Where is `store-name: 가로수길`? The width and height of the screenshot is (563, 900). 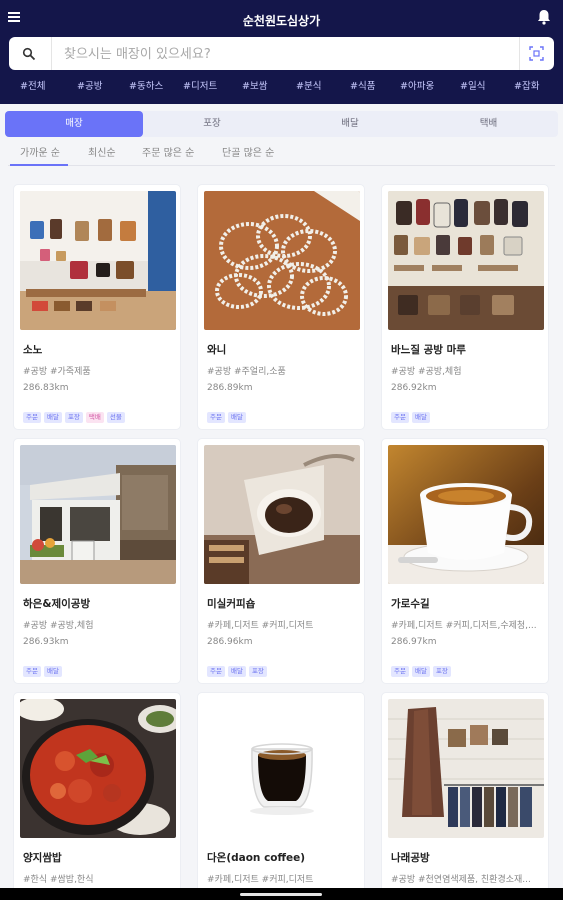
store-name: 가로수길 is located at coordinates (410, 604).